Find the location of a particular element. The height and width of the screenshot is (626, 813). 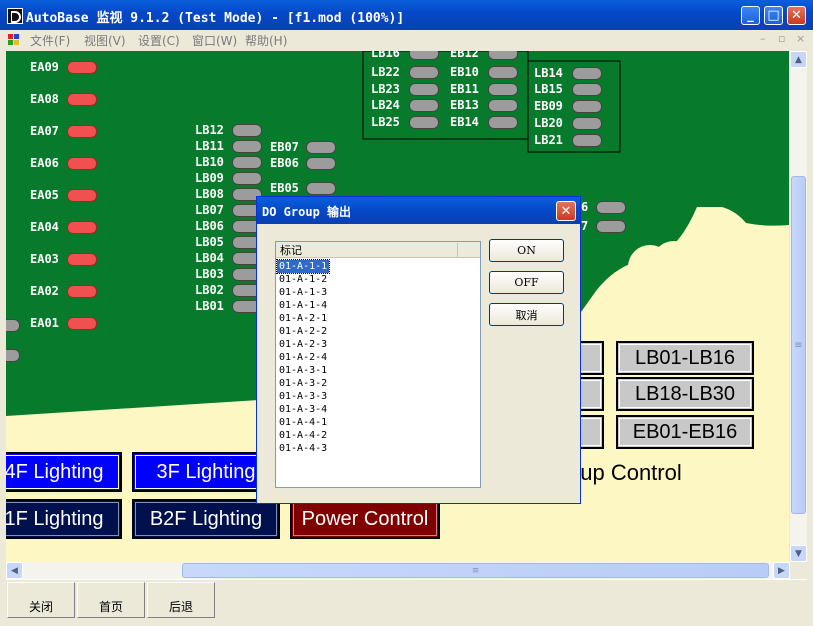

ea07-indicator is located at coordinates (82, 131).